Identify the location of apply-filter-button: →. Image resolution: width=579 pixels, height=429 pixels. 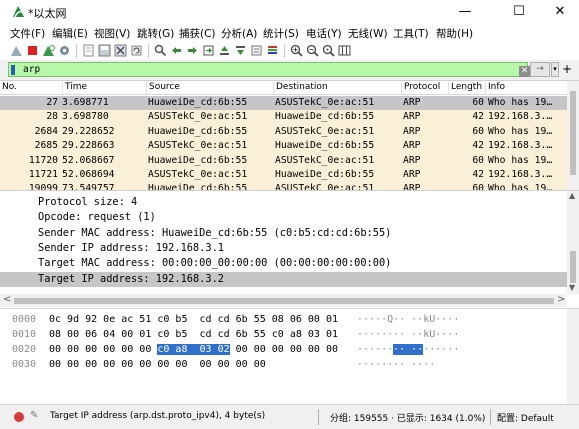
(540, 69).